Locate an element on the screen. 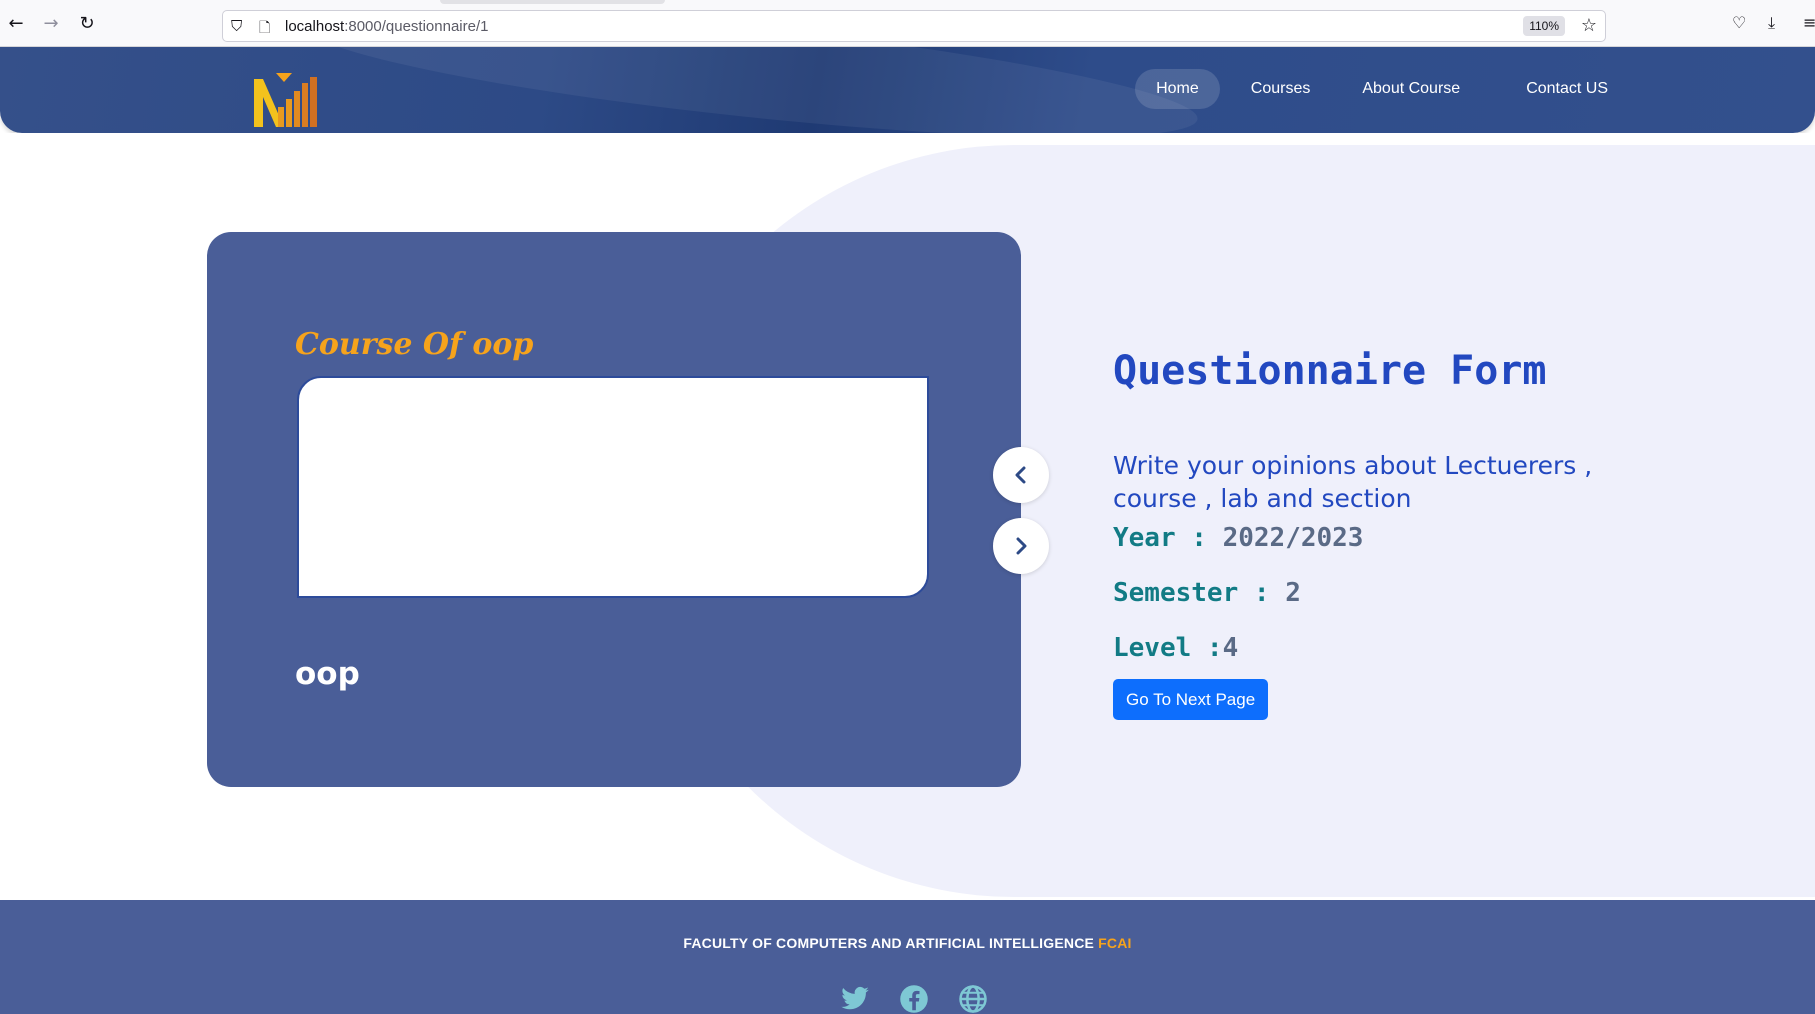 This screenshot has width=1815, height=1014. globe-icon is located at coordinates (973, 999).